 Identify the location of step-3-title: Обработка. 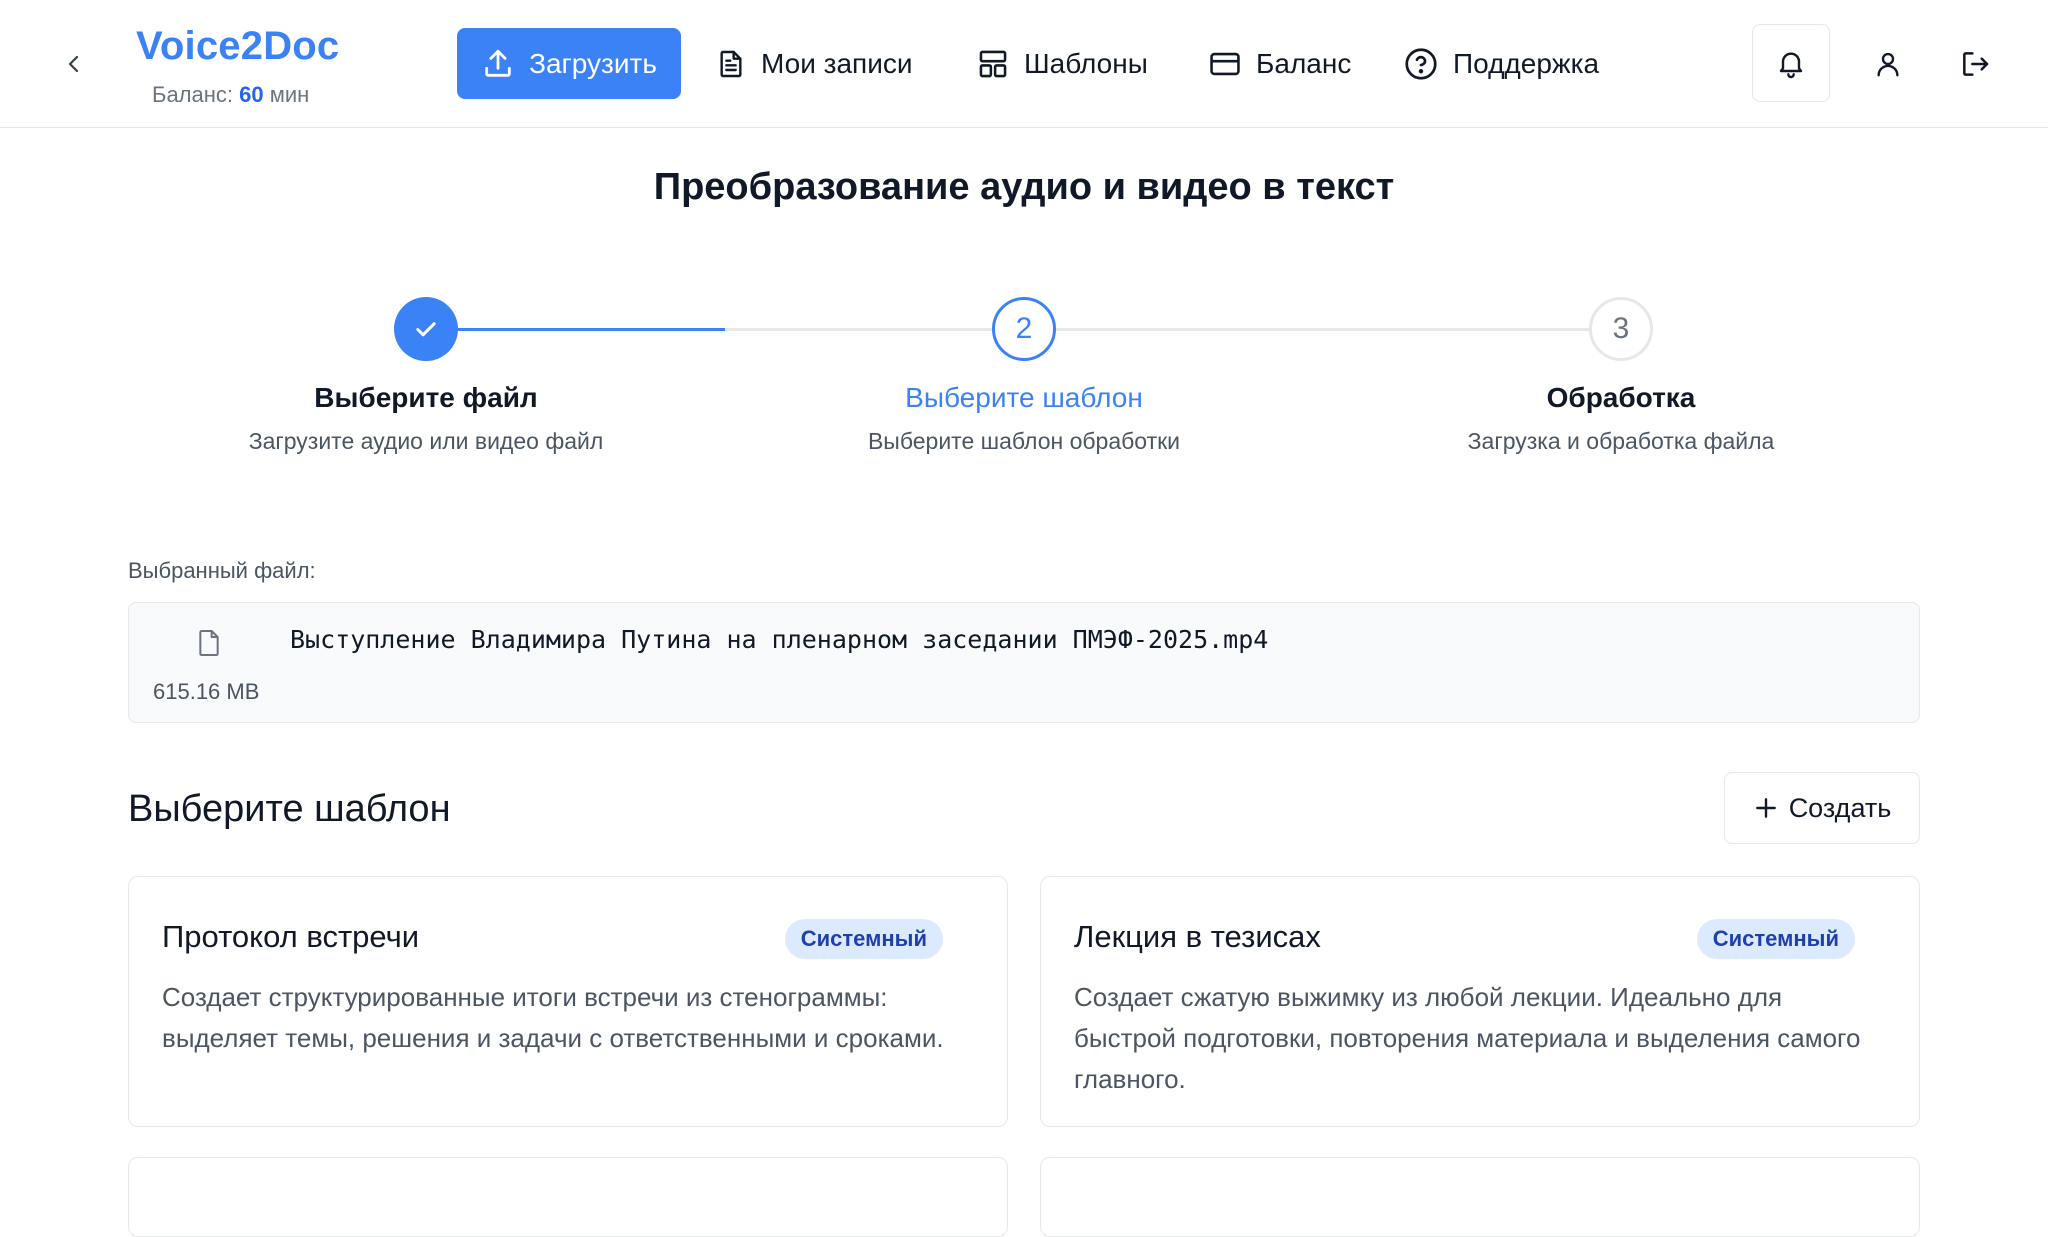
(1621, 397).